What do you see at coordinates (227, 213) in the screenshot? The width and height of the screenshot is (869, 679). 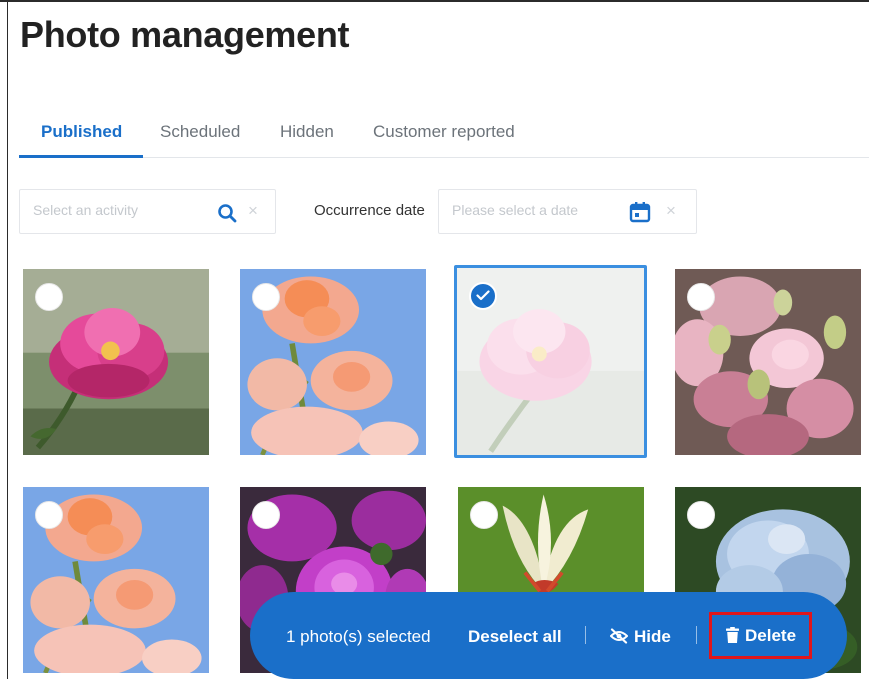 I see `search-icon` at bounding box center [227, 213].